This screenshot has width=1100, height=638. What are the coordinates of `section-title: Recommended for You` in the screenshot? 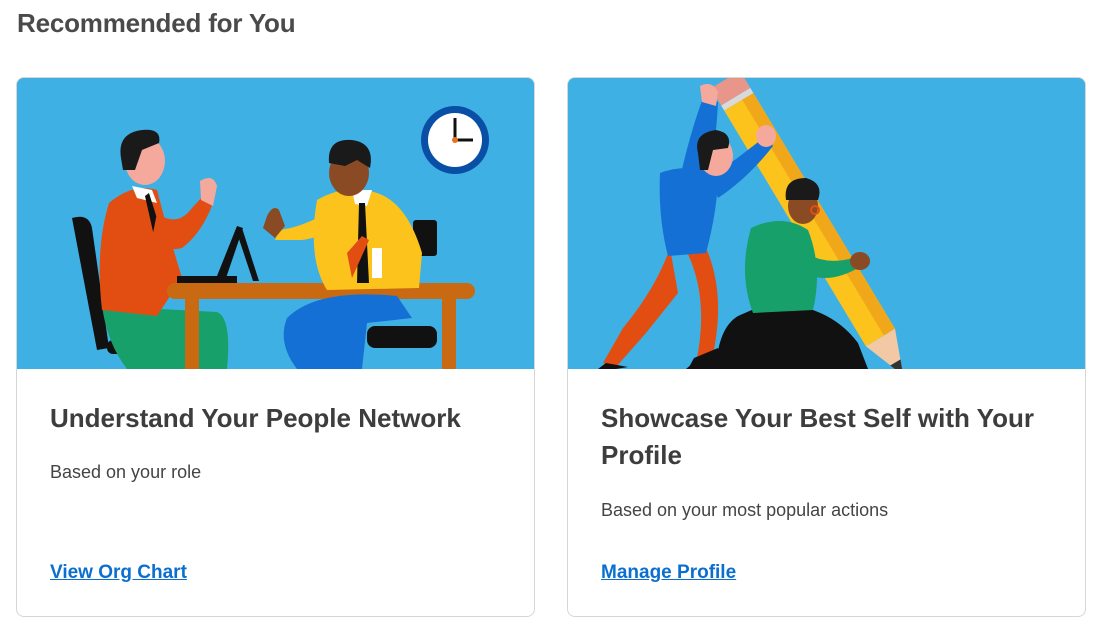 It's located at (156, 23).